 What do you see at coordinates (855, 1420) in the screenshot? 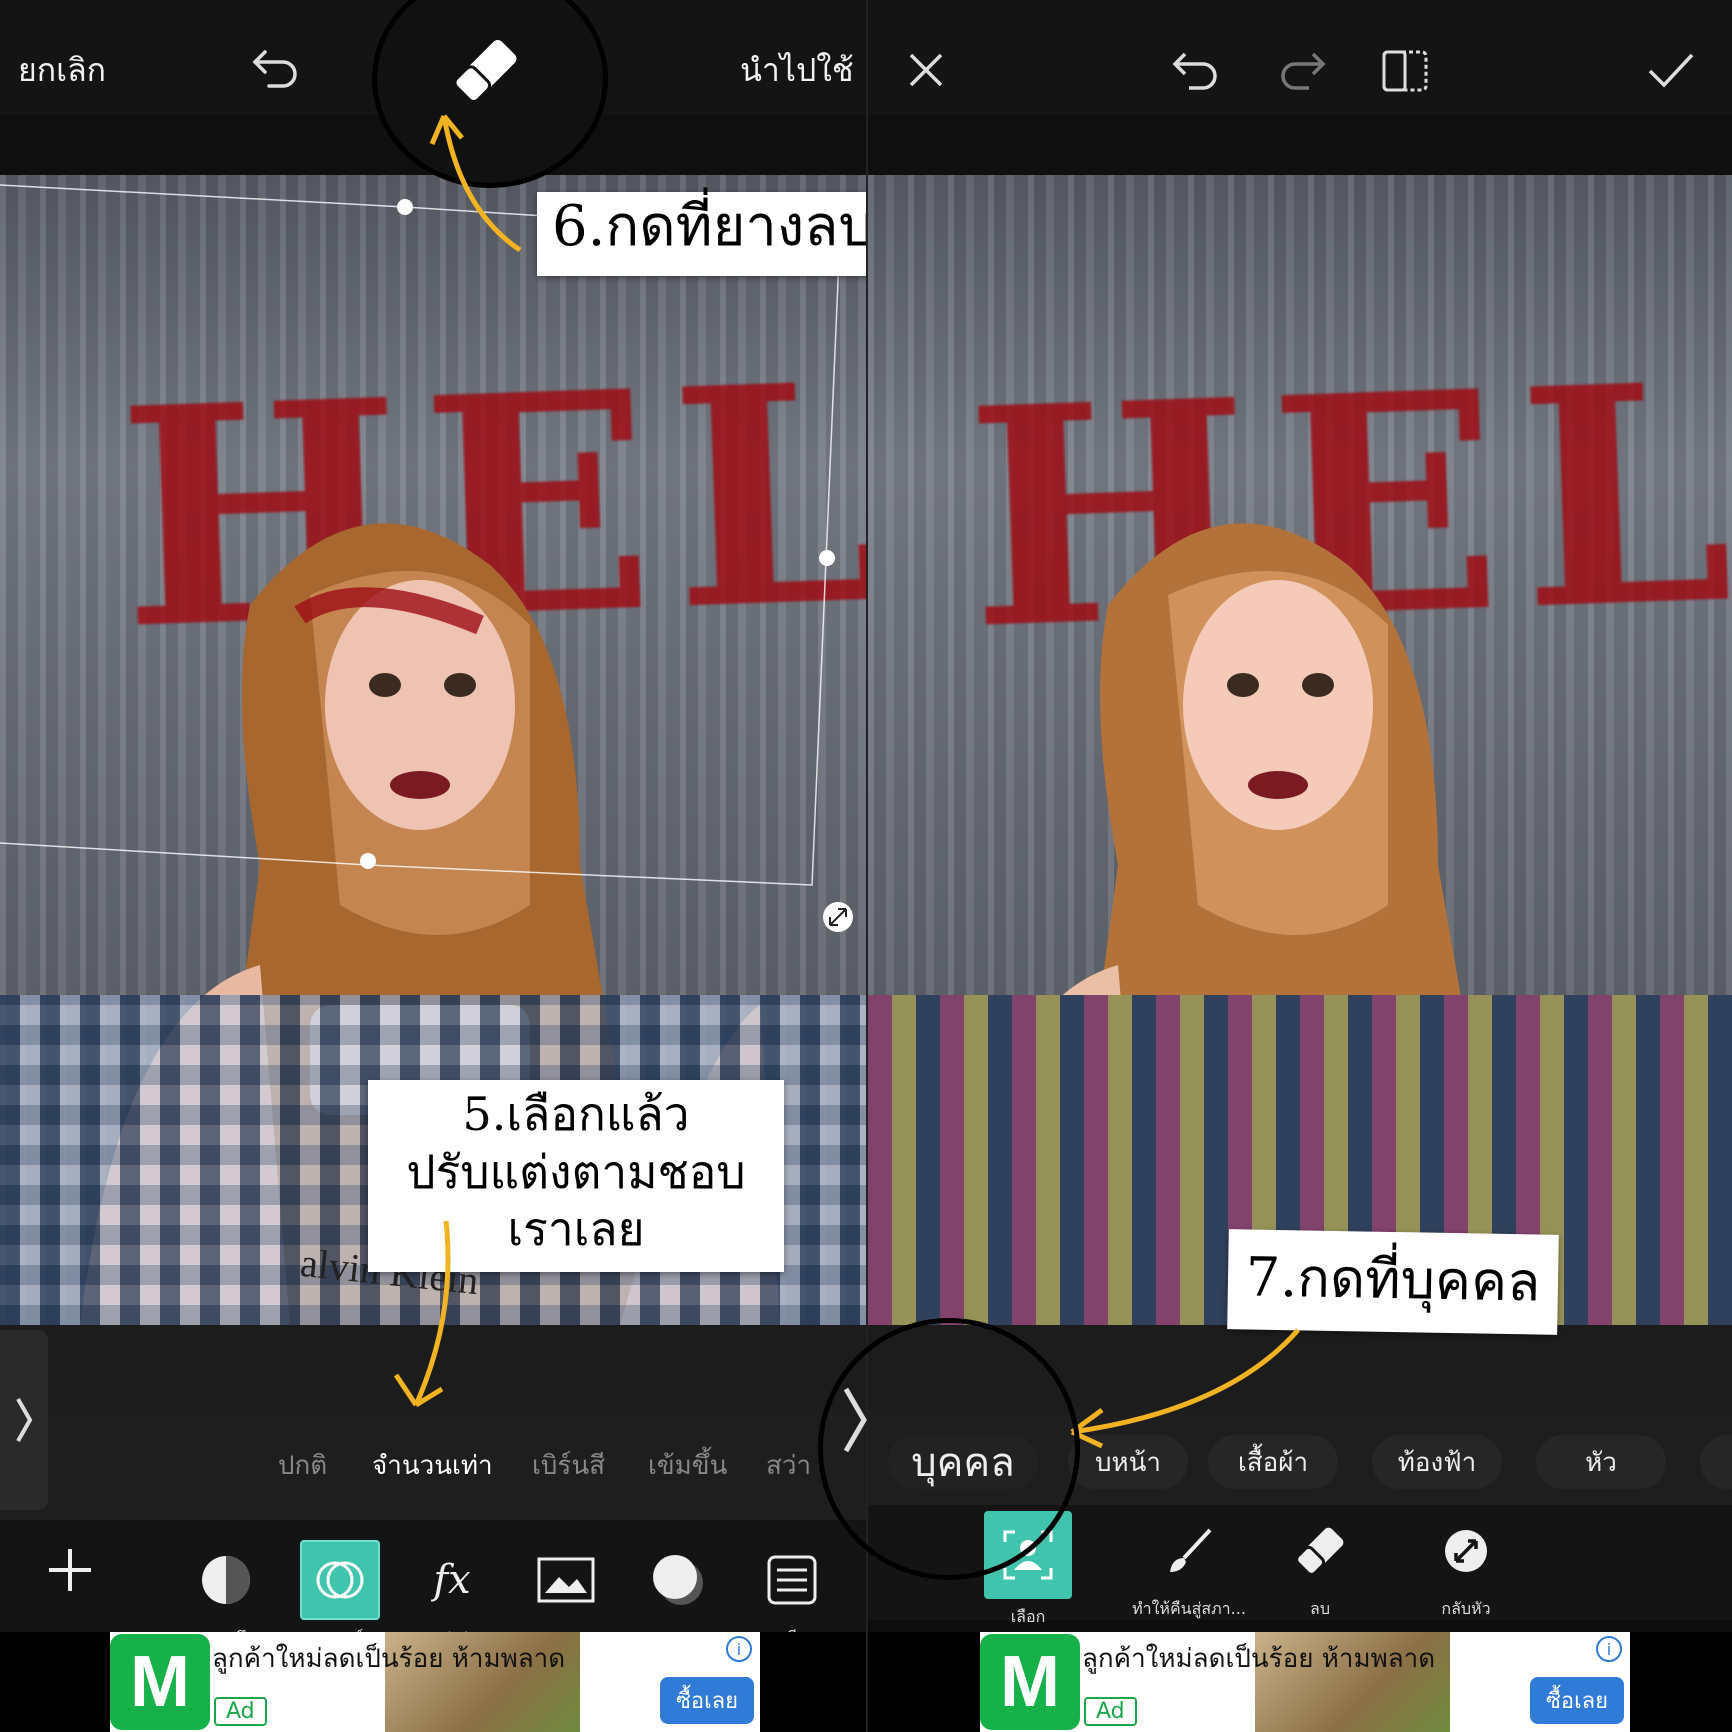
I see `expand-panel-icon` at bounding box center [855, 1420].